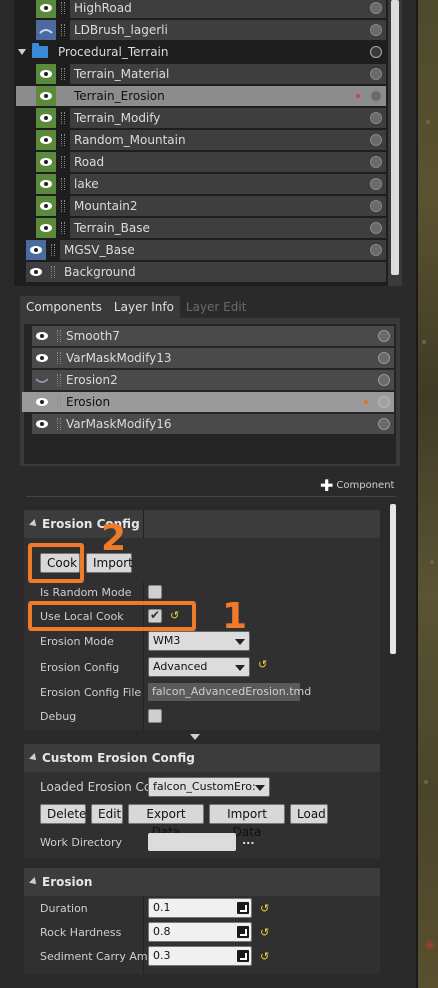 The image size is (438, 988). What do you see at coordinates (211, 118) in the screenshot?
I see `outliner-item: Terrain_Modify` at bounding box center [211, 118].